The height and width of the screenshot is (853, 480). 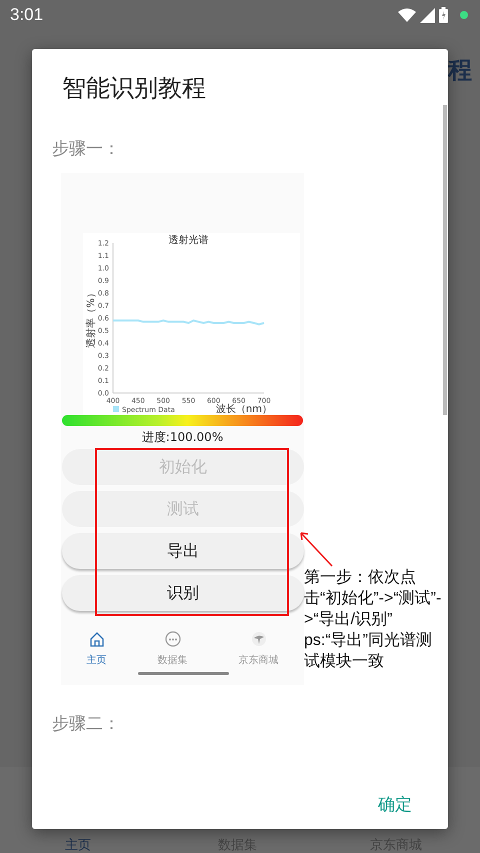 What do you see at coordinates (96, 639) in the screenshot?
I see `home-icon` at bounding box center [96, 639].